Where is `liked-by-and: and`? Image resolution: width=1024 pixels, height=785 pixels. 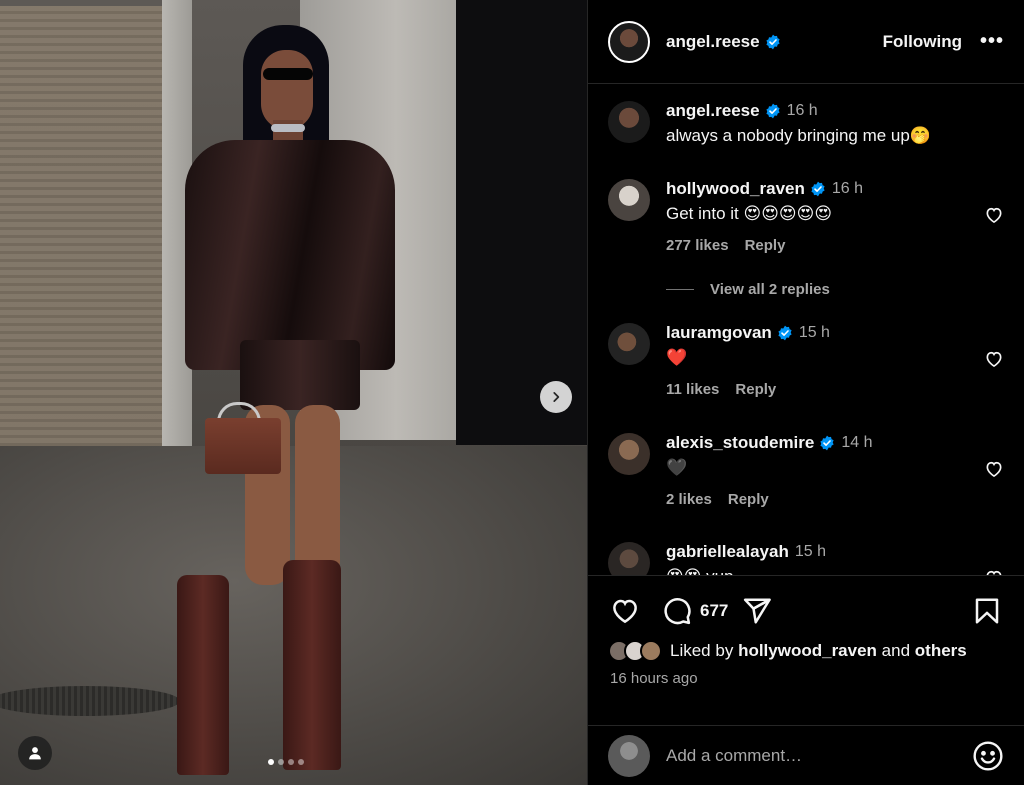
liked-by-and: and is located at coordinates (896, 650).